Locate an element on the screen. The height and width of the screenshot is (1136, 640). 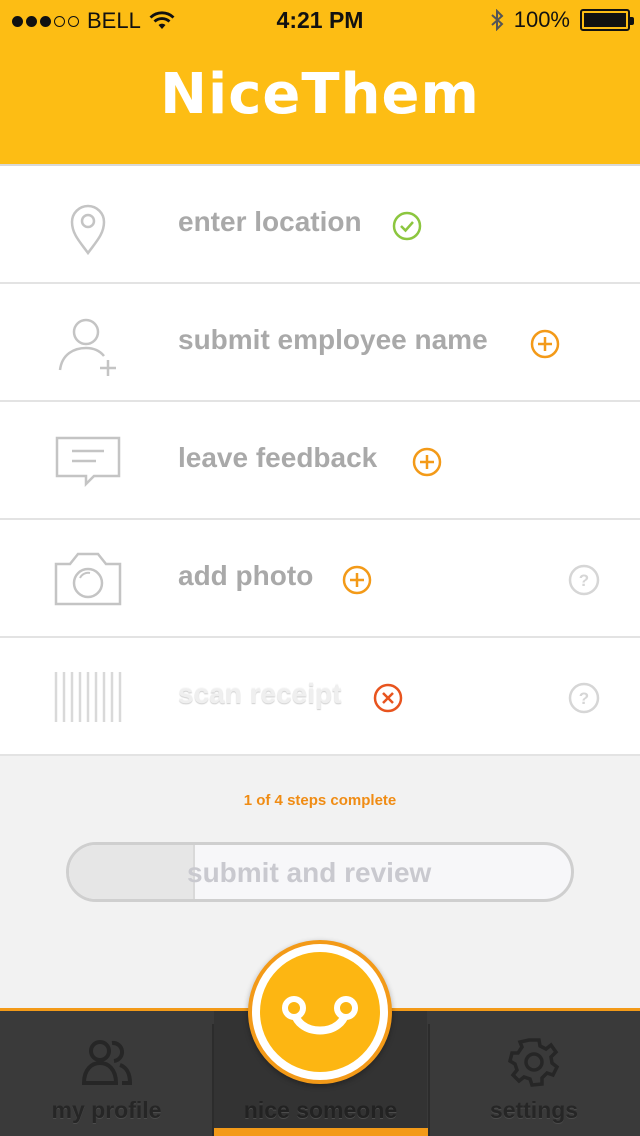
smiley-icon is located at coordinates (320, 1015).